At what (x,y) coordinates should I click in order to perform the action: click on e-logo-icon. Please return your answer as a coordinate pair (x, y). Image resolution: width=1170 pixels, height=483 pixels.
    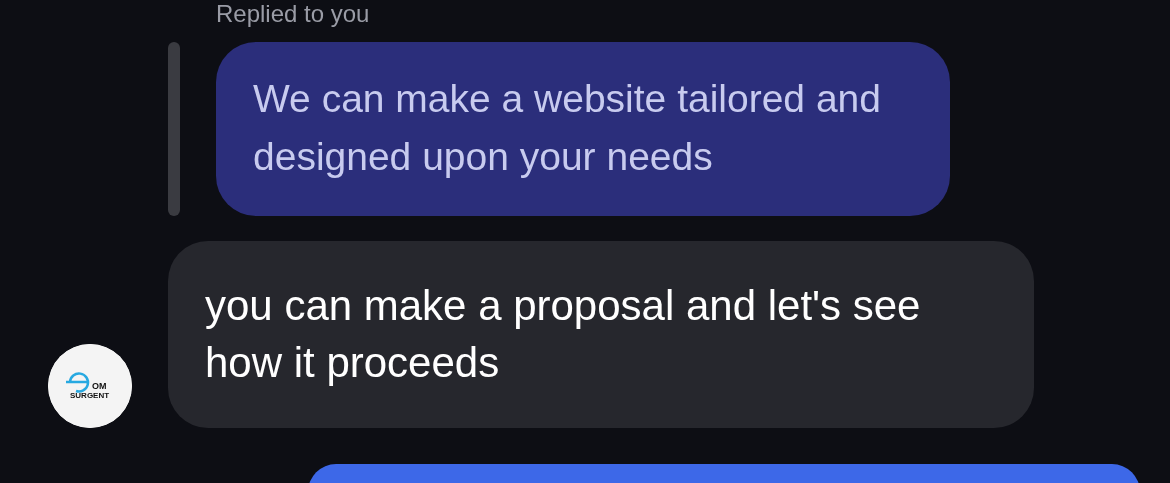
    Looking at the image, I should click on (78, 382).